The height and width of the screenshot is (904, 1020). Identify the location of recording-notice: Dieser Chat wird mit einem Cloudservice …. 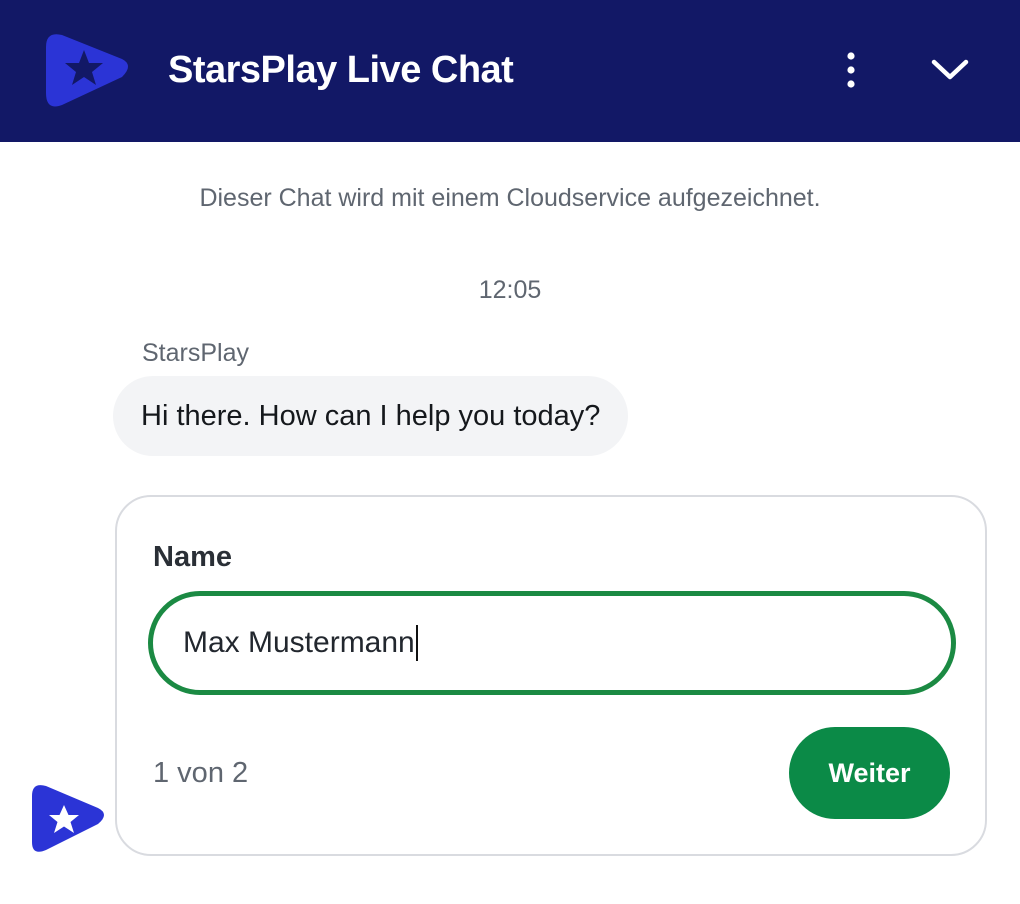
(510, 198).